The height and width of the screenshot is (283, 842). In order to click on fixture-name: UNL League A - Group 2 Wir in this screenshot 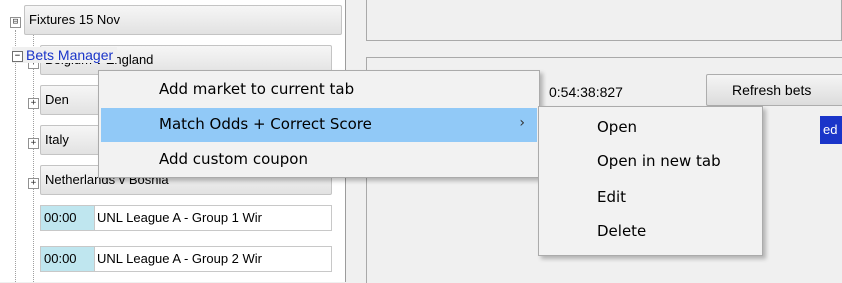, I will do `click(179, 258)`.